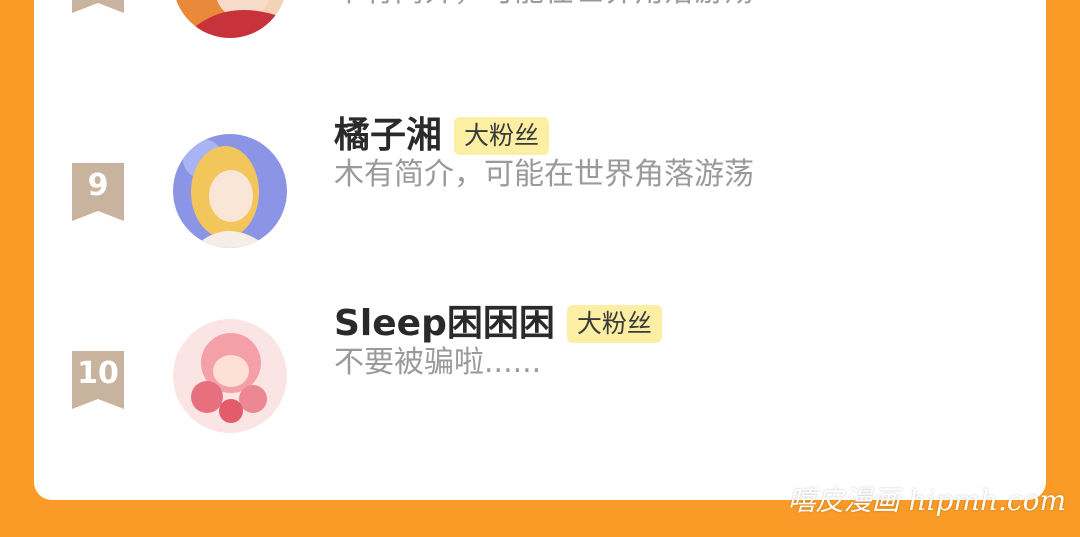  I want to click on name-line: 橘子湘 大粉丝, so click(442, 136).